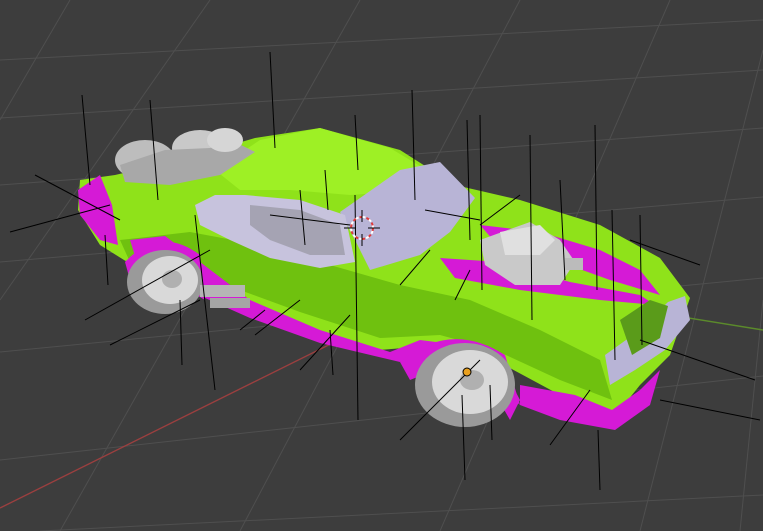  I want to click on front-wheel, so click(465, 385).